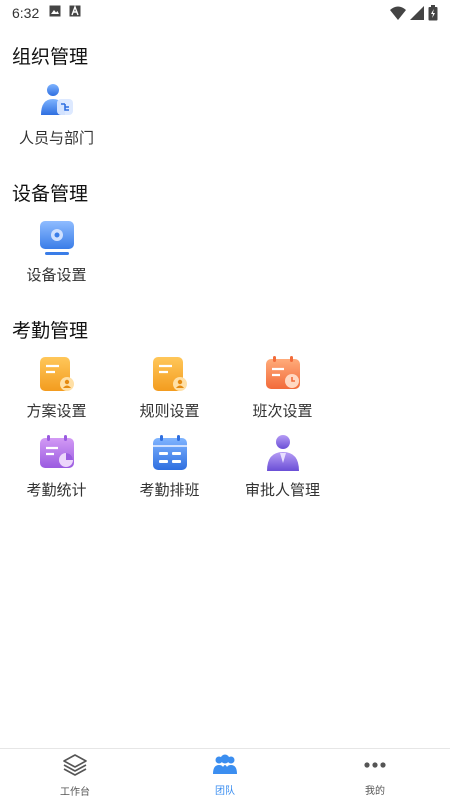 Image resolution: width=450 pixels, height=800 pixels. I want to click on attendance-stats-icon, so click(57, 453).